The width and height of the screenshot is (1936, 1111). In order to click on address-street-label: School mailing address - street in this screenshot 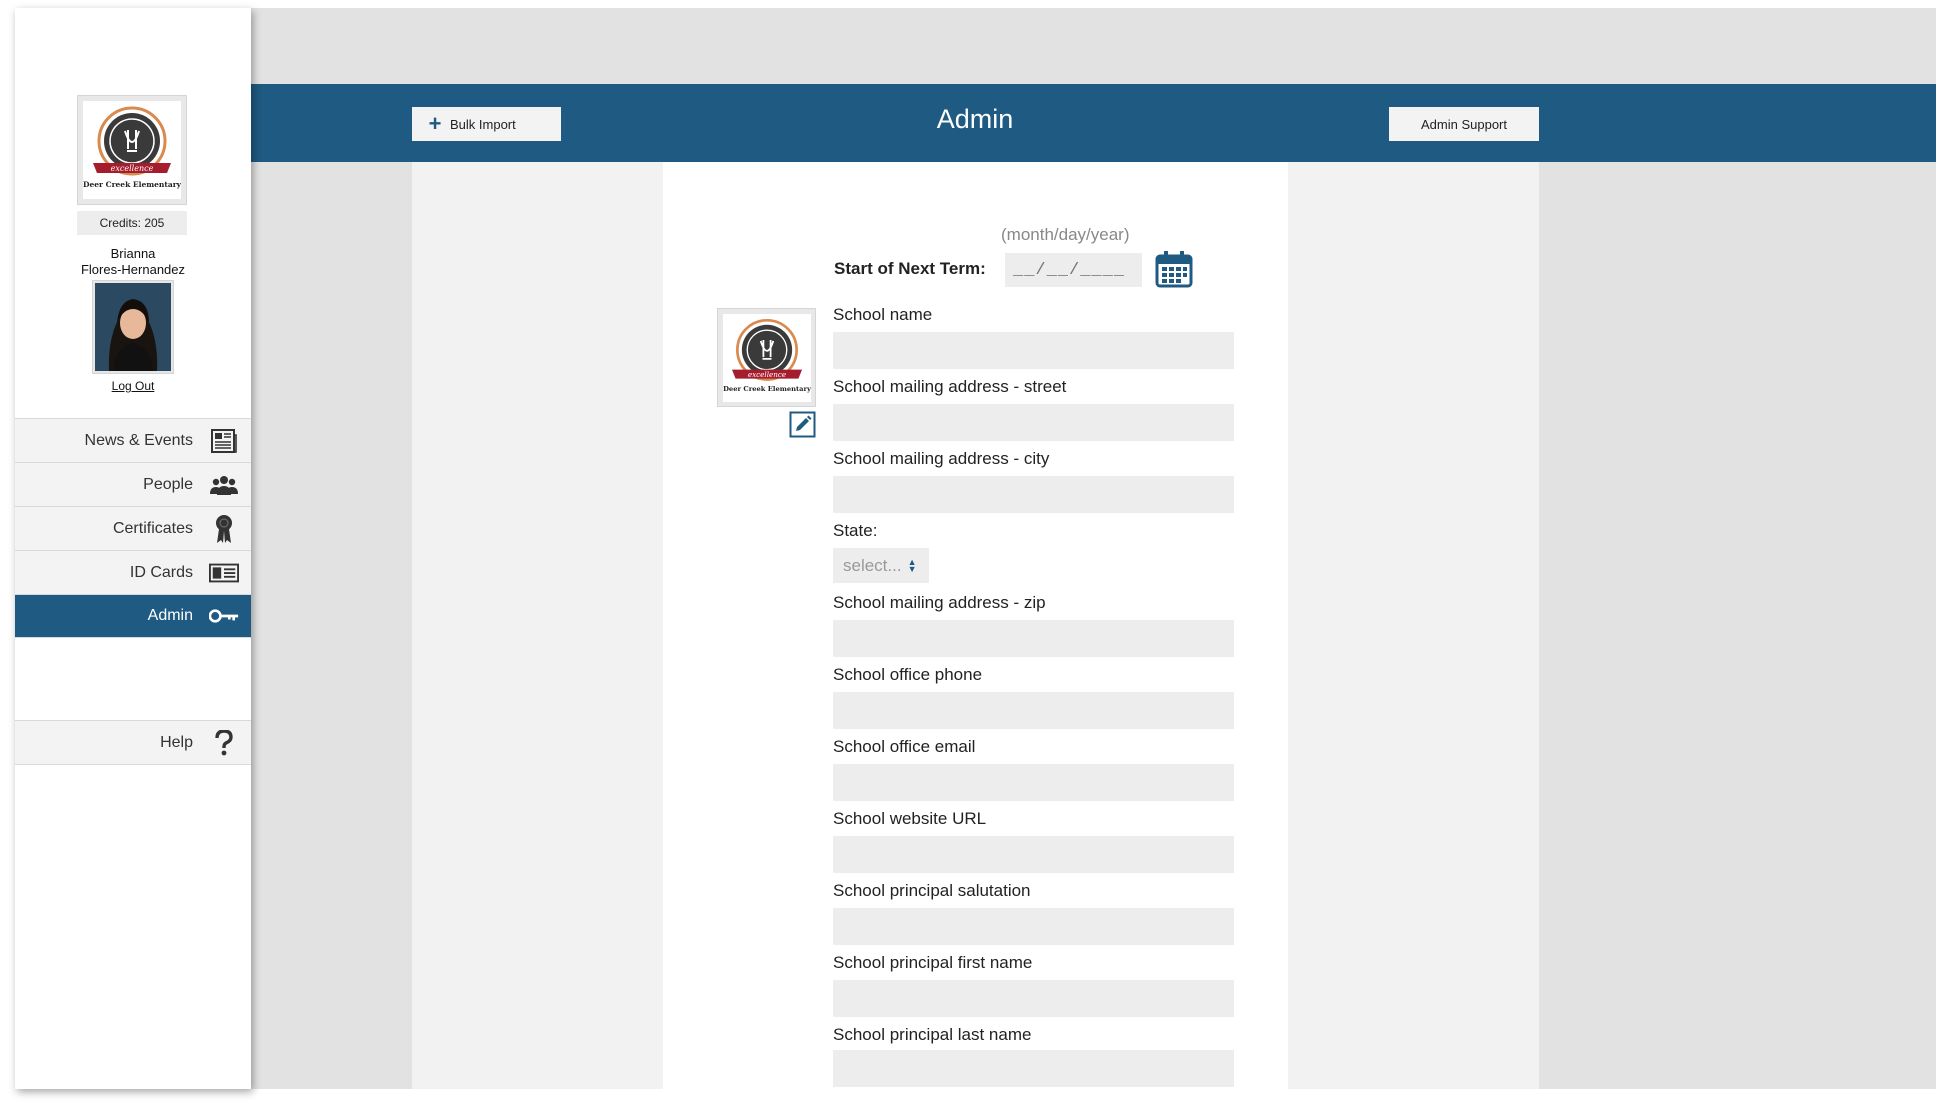, I will do `click(950, 386)`.